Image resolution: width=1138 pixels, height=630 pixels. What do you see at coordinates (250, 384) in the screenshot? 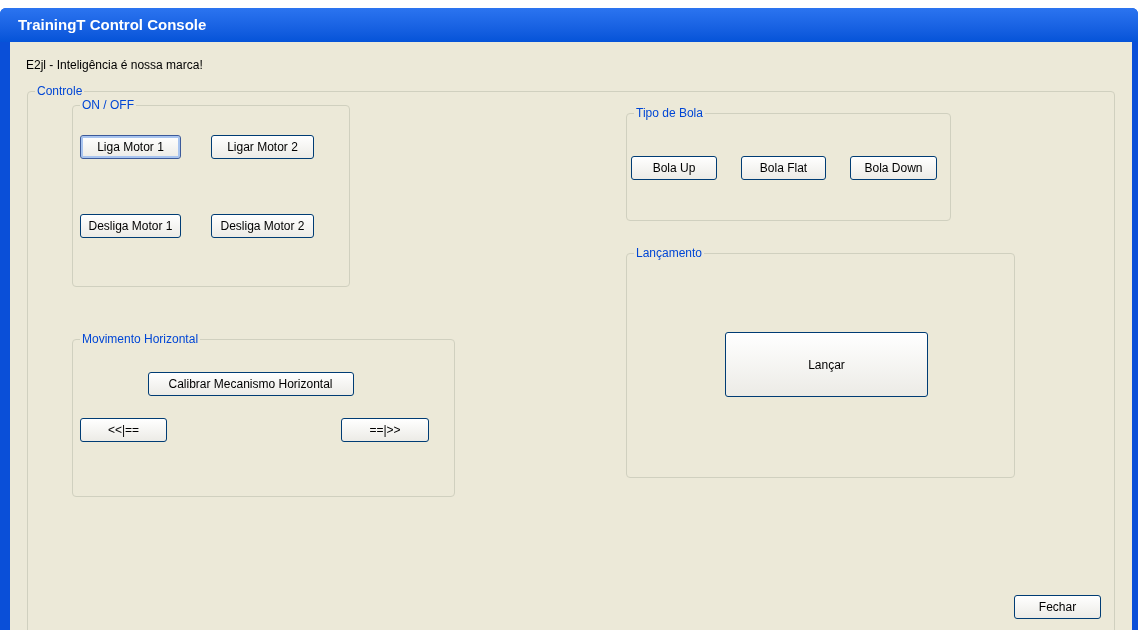
I see `button: Calibrar Mecanismo Horizontal` at bounding box center [250, 384].